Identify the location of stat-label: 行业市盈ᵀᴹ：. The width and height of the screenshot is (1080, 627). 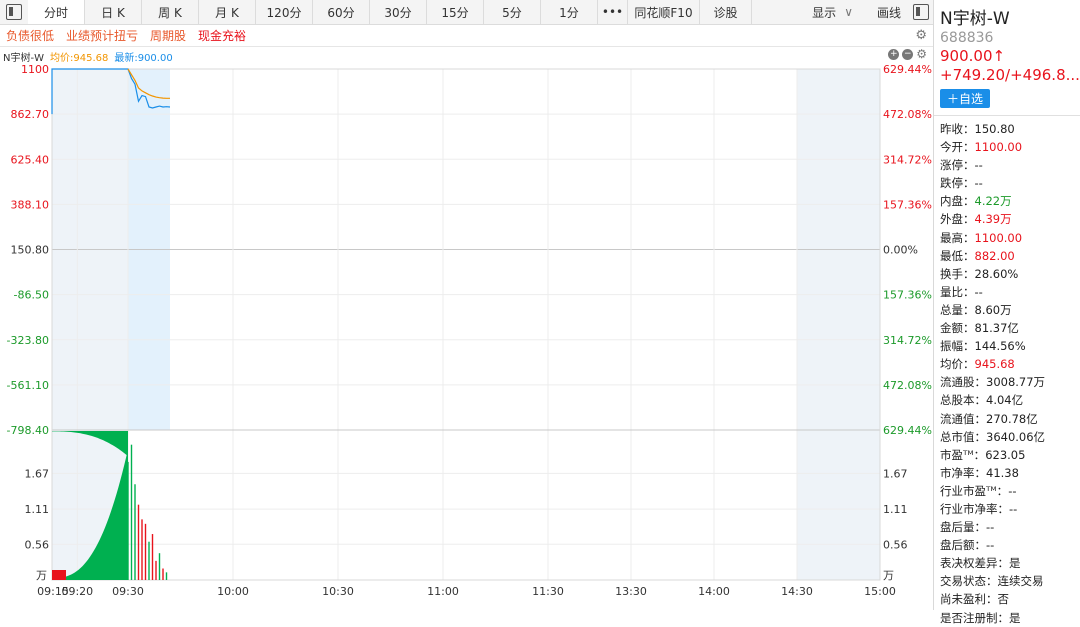
(974, 490).